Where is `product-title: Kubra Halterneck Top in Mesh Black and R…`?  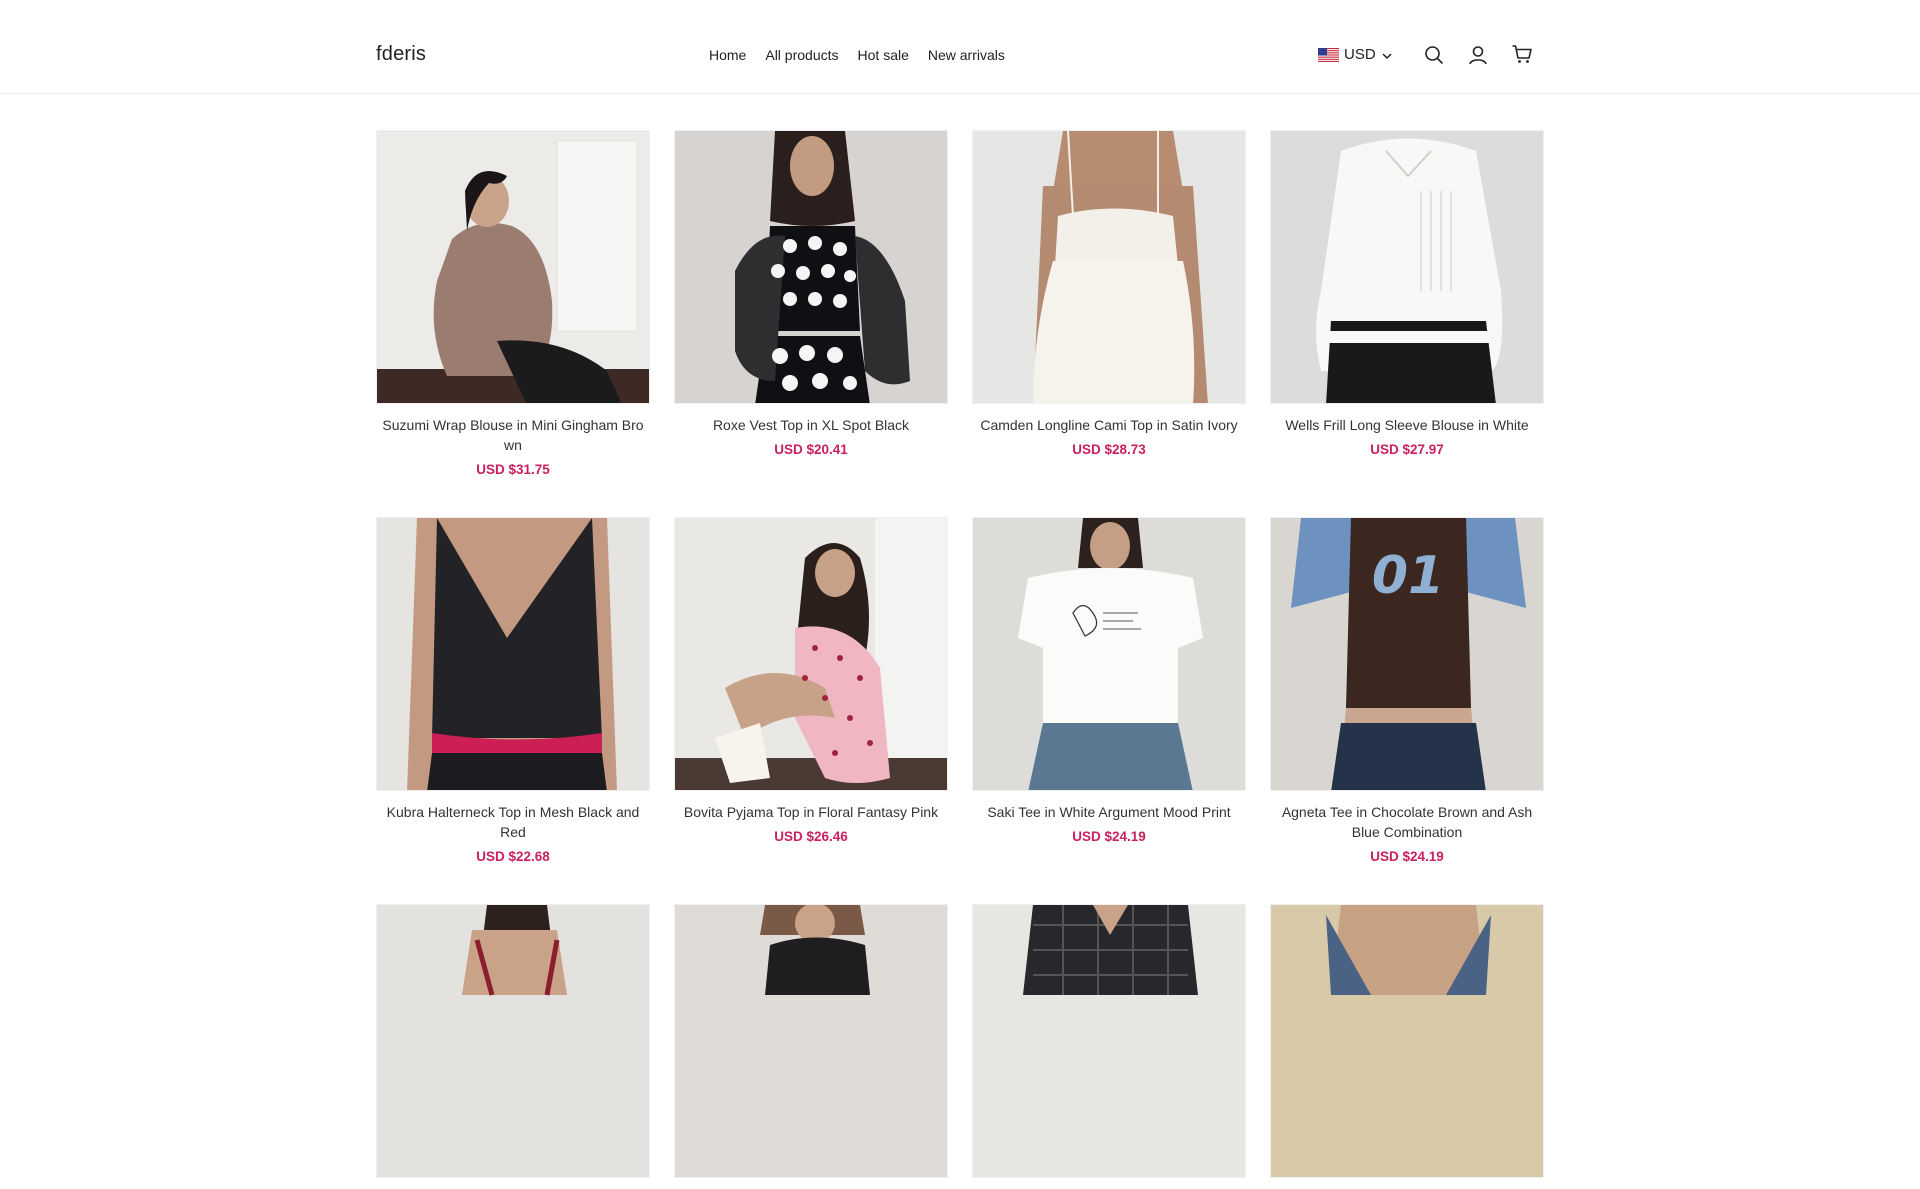 product-title: Kubra Halterneck Top in Mesh Black and R… is located at coordinates (513, 822).